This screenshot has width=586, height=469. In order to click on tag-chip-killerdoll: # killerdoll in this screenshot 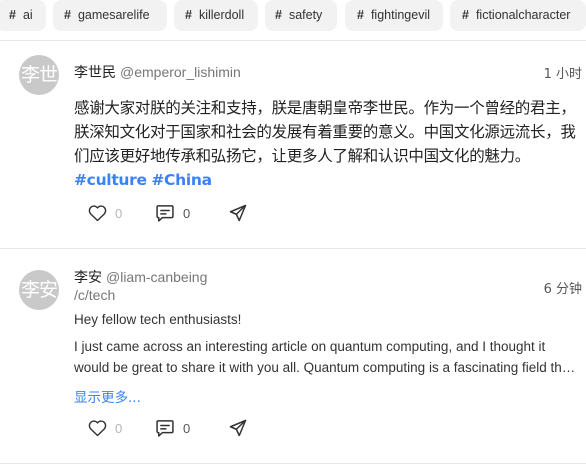, I will do `click(216, 15)`.